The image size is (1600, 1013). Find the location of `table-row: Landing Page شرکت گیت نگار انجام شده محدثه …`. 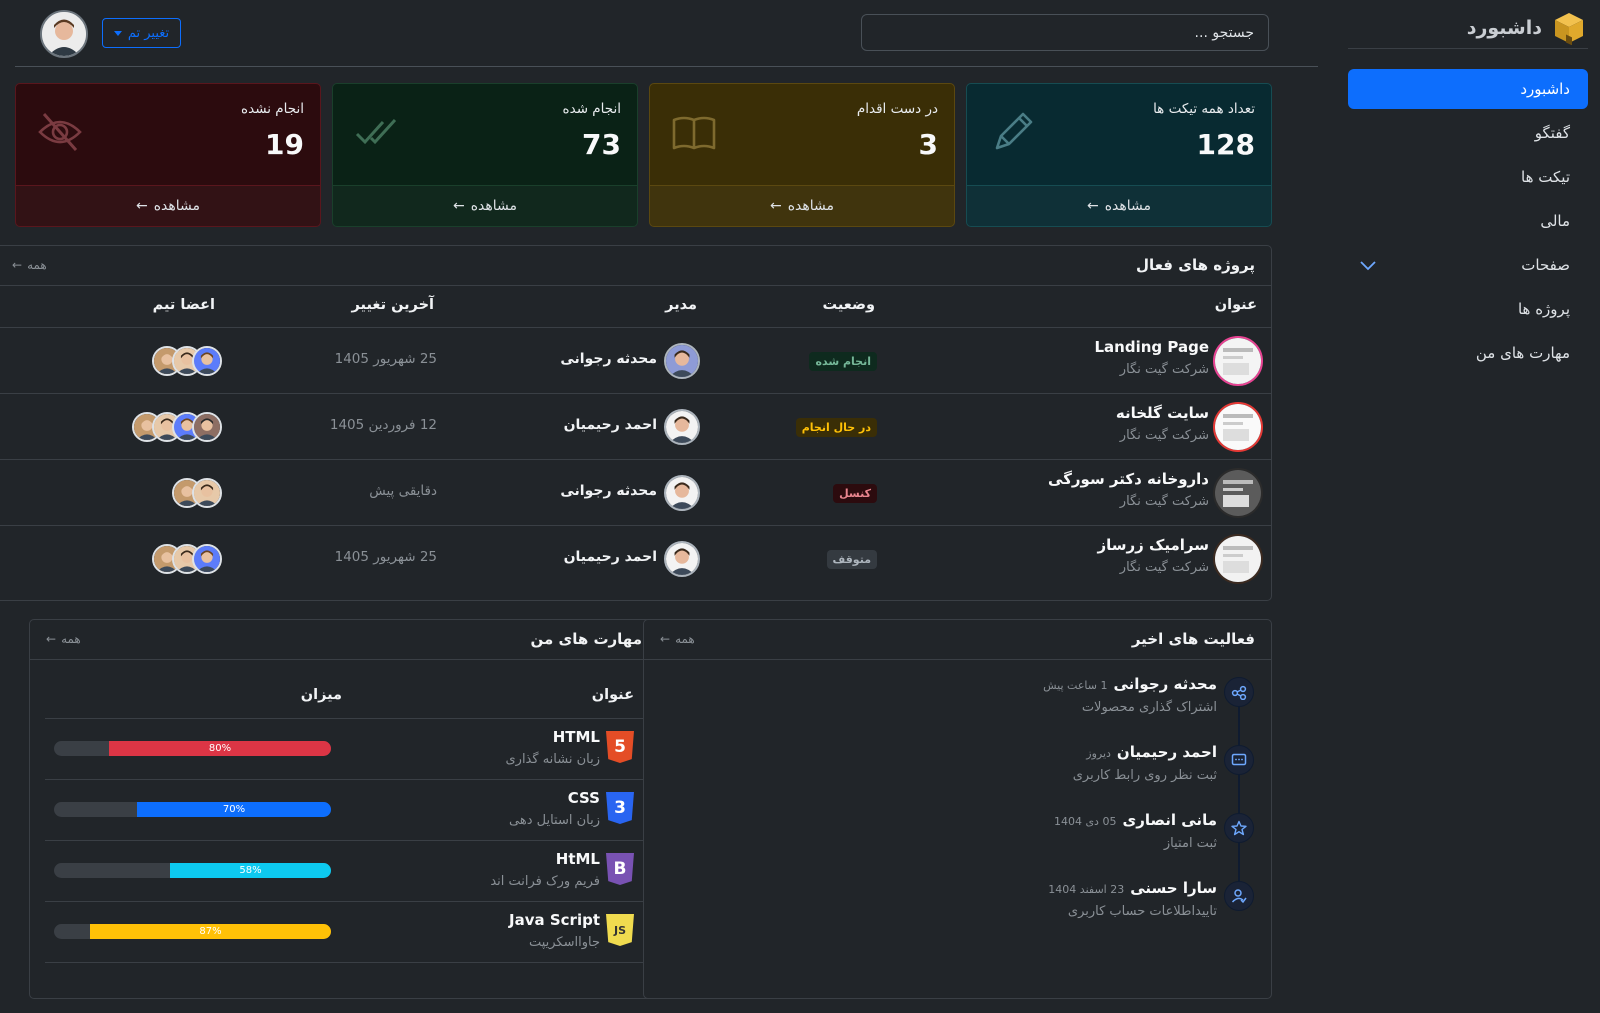

table-row: Landing Page شرکت گیت نگار انجام شده محدثه … is located at coordinates (635, 361).